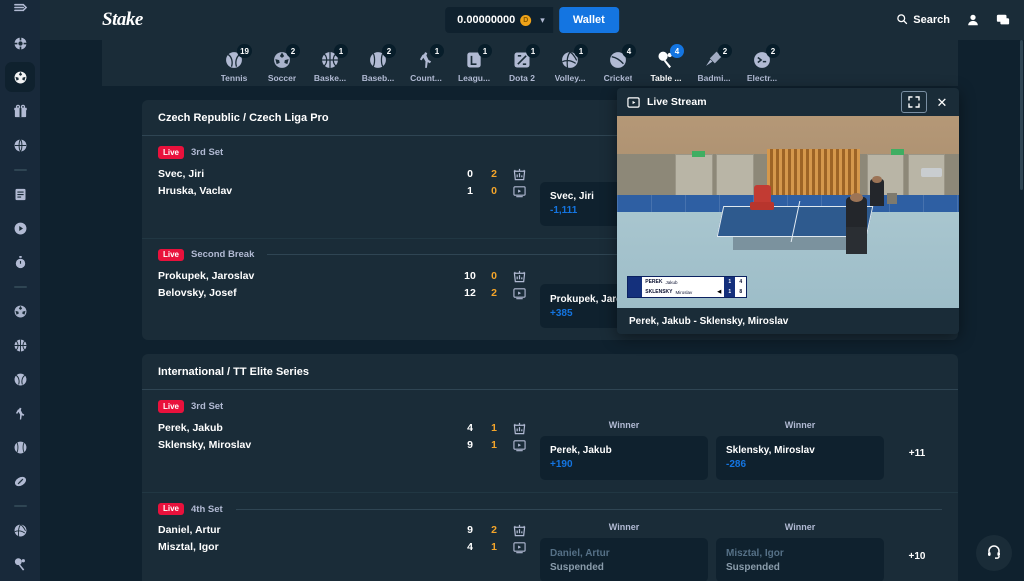 The image size is (1024, 581). Describe the element at coordinates (207, 152) in the screenshot. I see `match-phase: 3rd Set` at that location.